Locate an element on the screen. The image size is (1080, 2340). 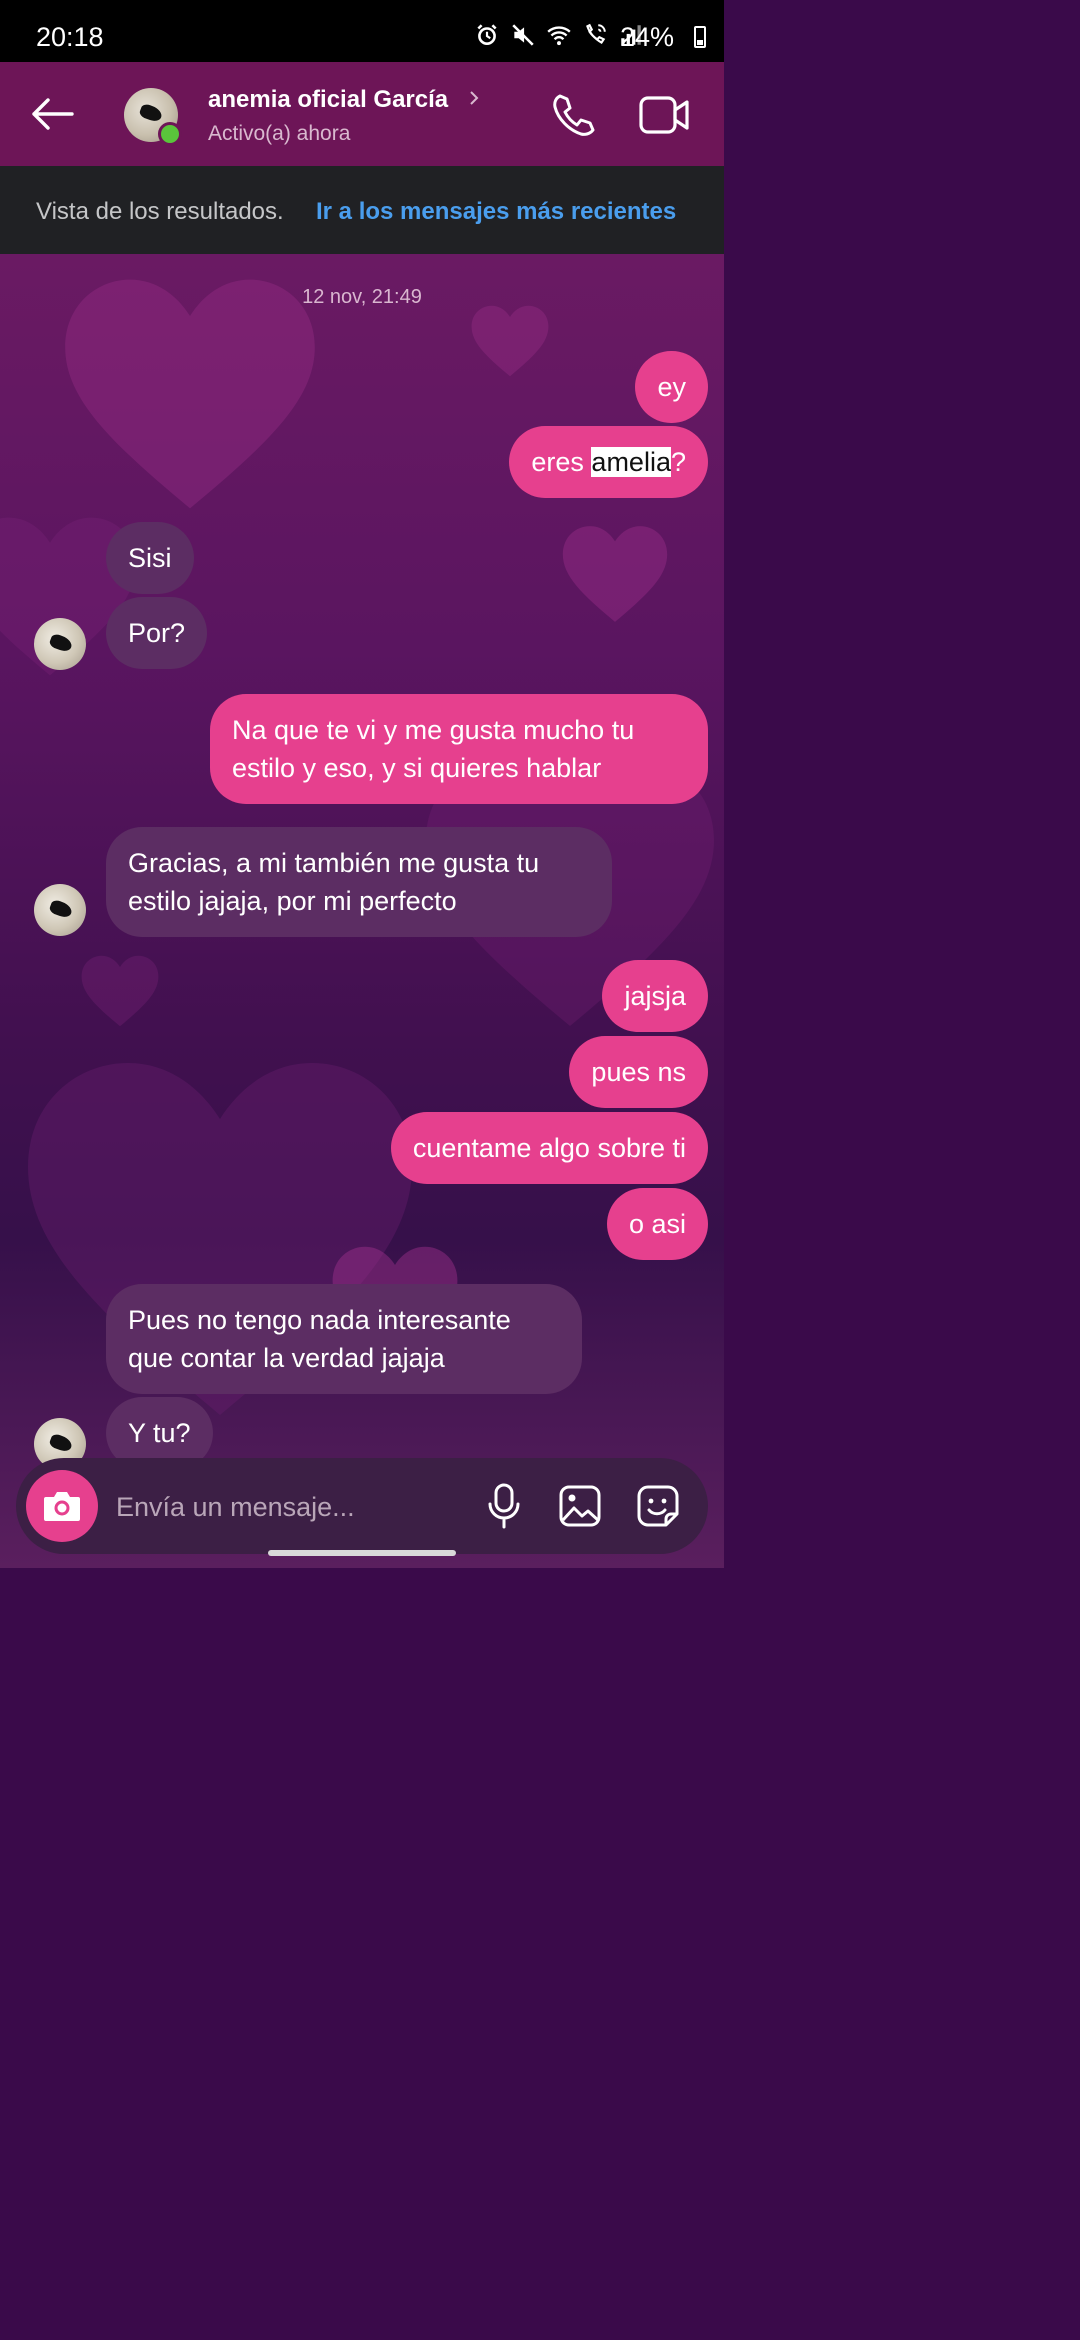
outgoing-message: cuentame algo sobre ti is located at coordinates (549, 1148).